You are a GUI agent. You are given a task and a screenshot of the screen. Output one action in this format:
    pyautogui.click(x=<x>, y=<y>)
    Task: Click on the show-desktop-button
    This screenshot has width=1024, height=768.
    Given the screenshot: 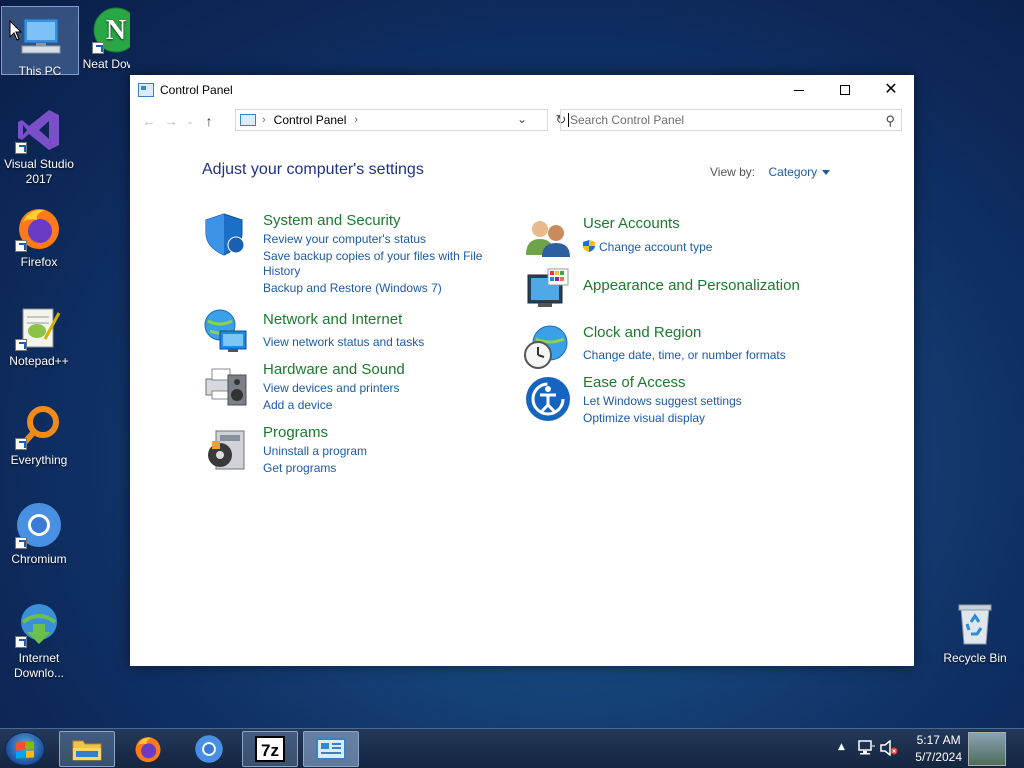 What is the action you would take?
    pyautogui.click(x=987, y=749)
    